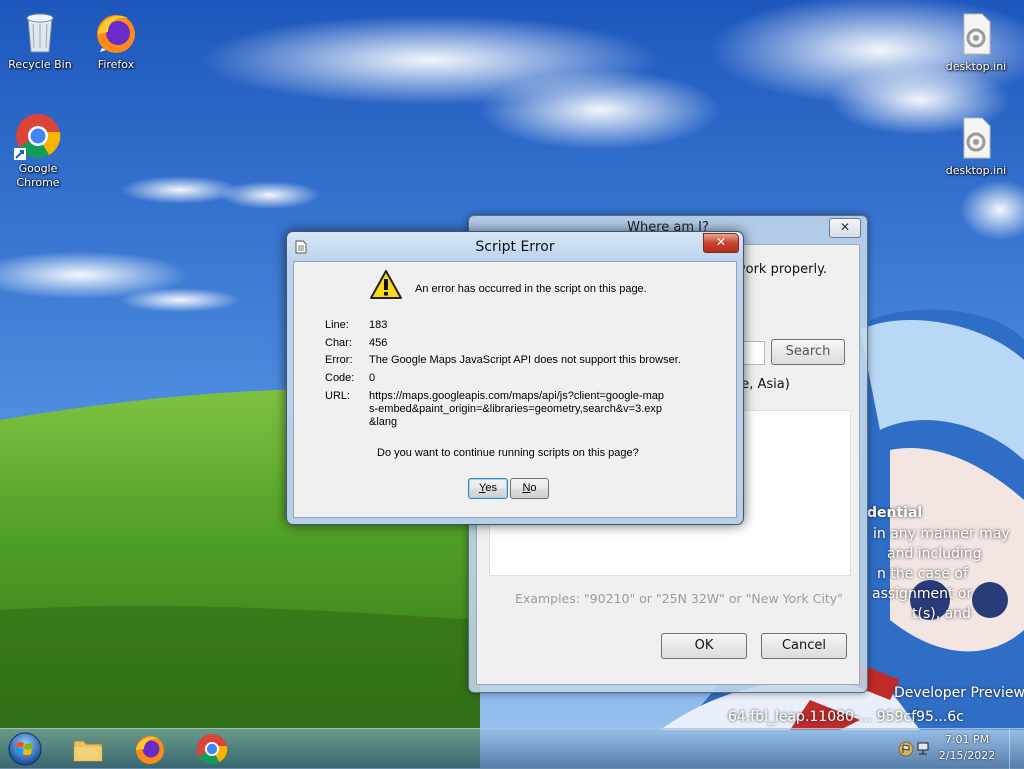 Image resolution: width=1024 pixels, height=769 pixels. I want to click on explorer-folder-icon, so click(88, 749).